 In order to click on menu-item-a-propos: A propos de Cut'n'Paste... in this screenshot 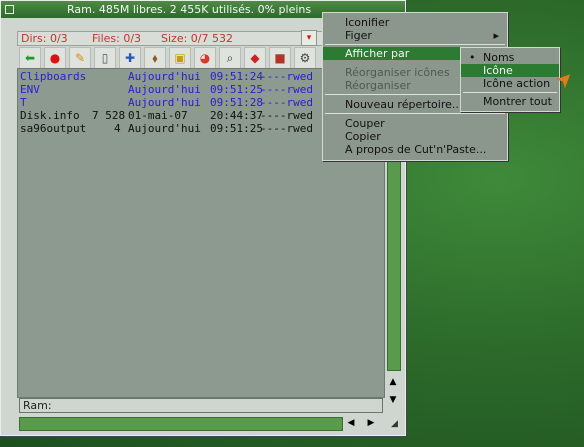, I will do `click(415, 149)`.